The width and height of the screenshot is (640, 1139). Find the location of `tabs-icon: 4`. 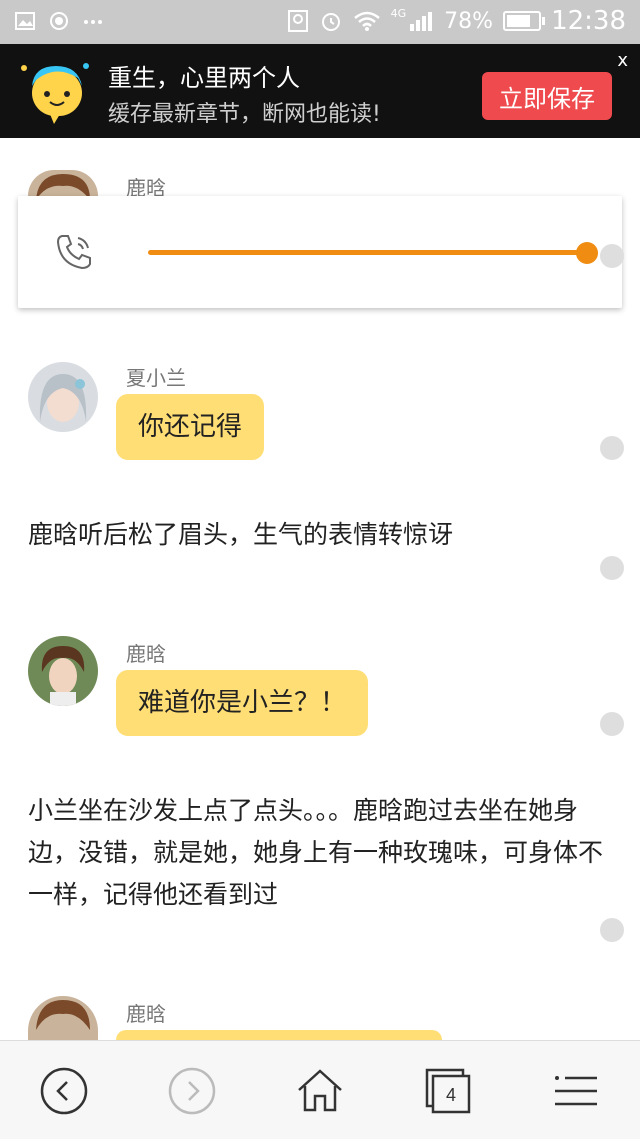

tabs-icon: 4 is located at coordinates (448, 1091).